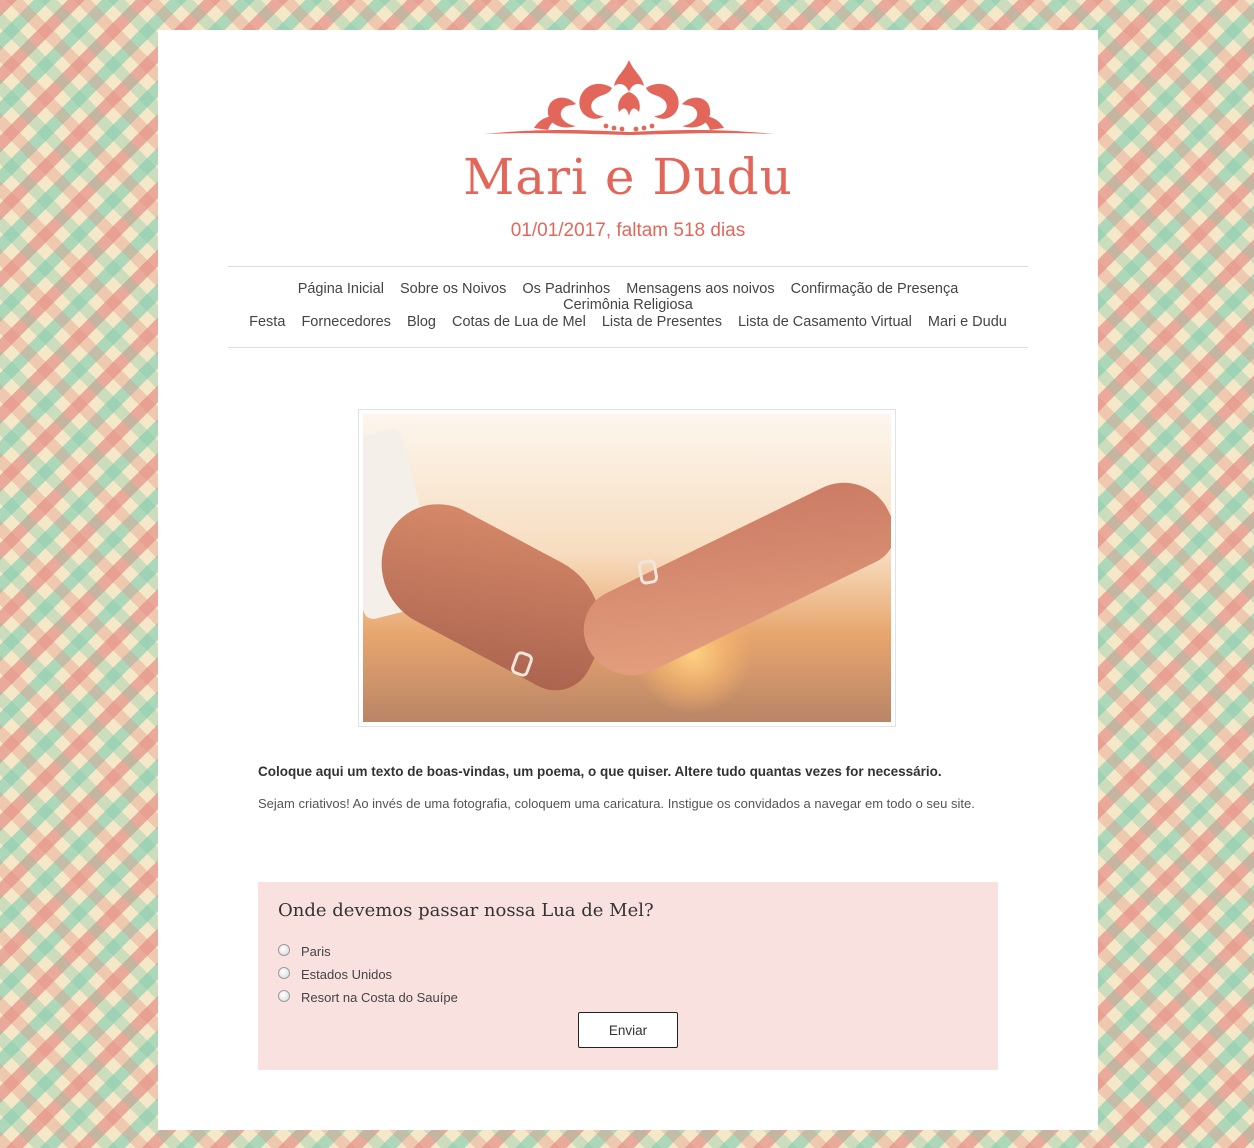 Image resolution: width=1254 pixels, height=1148 pixels. Describe the element at coordinates (566, 289) in the screenshot. I see `nav-item-os-padrinhos: Os Padrinhos` at that location.